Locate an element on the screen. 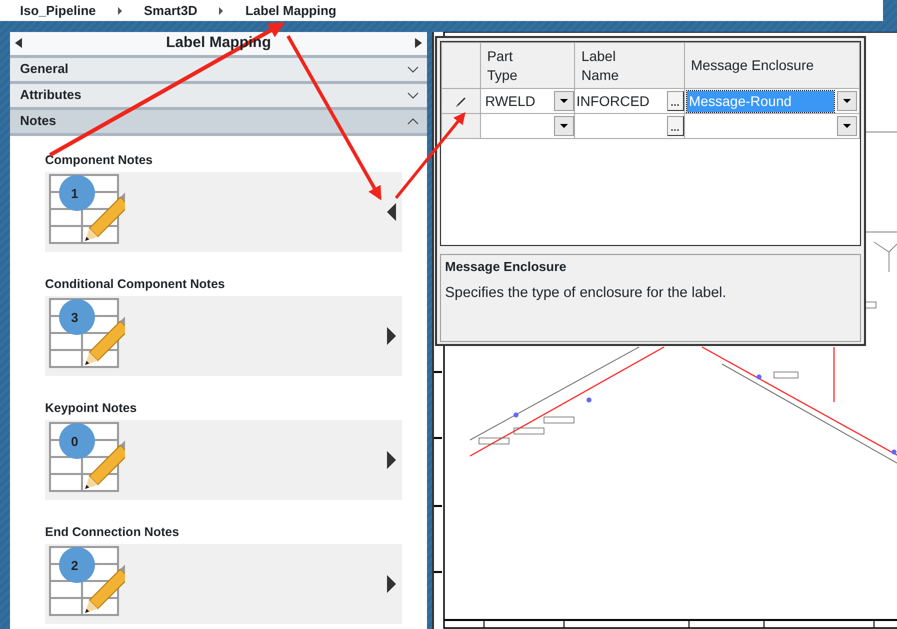 The width and height of the screenshot is (897, 629). scroll-left-icon is located at coordinates (18, 43).